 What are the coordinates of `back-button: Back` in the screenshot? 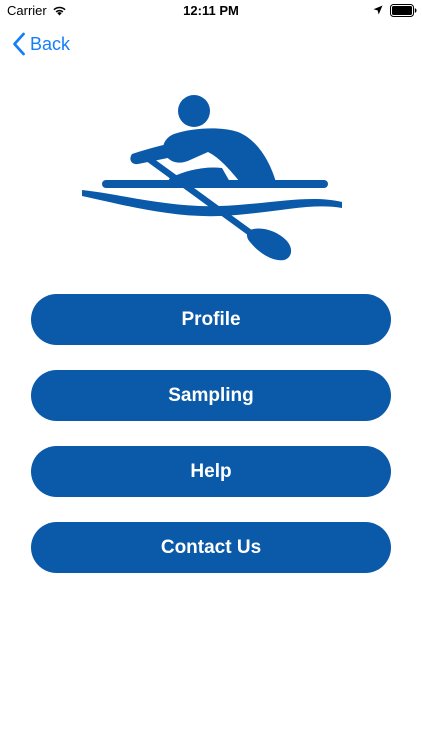 It's located at (41, 44).